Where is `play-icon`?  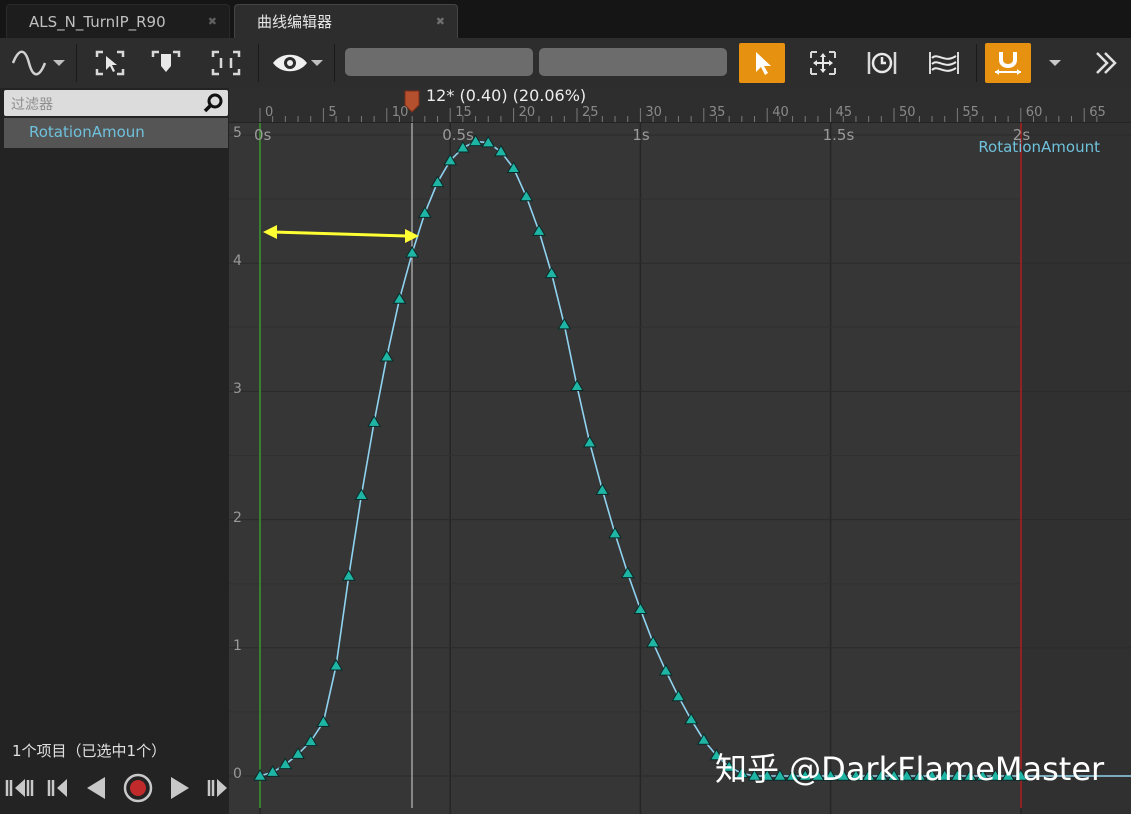 play-icon is located at coordinates (180, 788).